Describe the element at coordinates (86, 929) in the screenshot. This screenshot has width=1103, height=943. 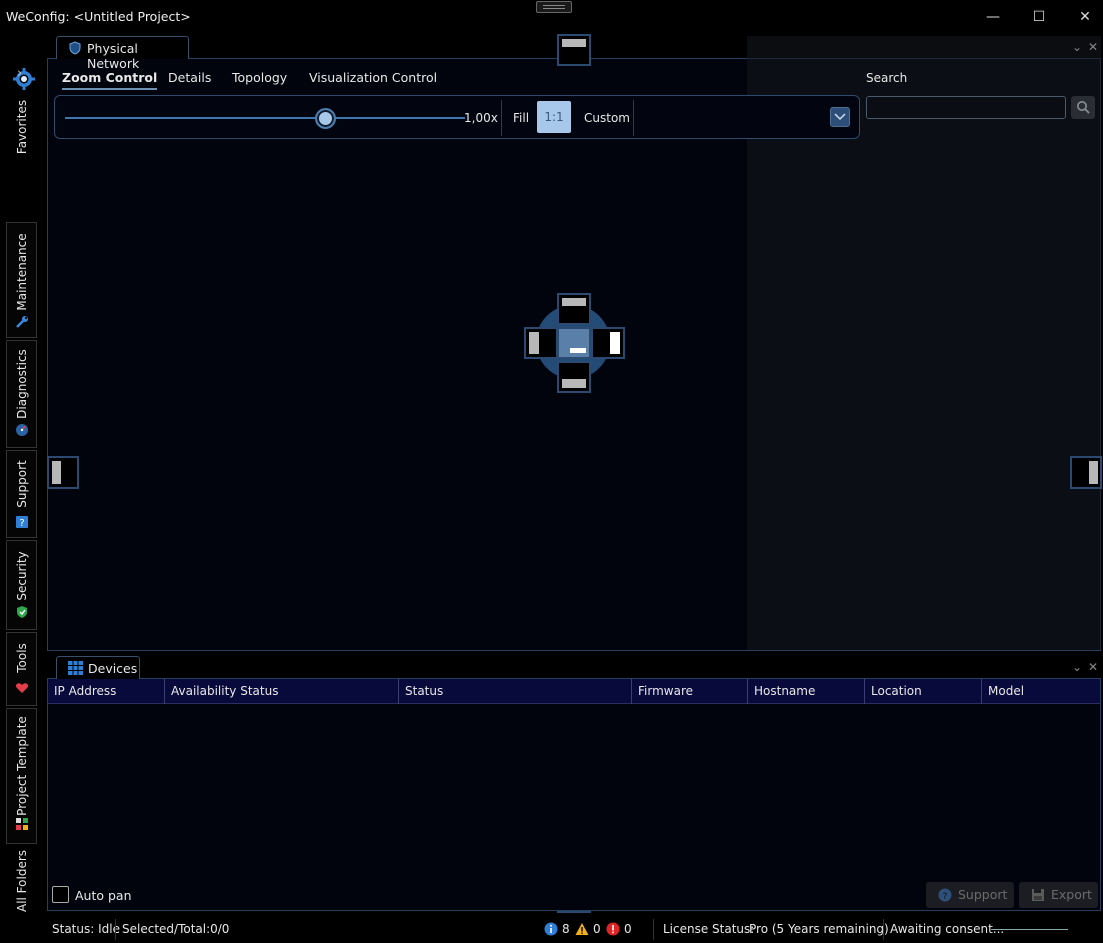
I see `status-text: Status: Idle` at that location.